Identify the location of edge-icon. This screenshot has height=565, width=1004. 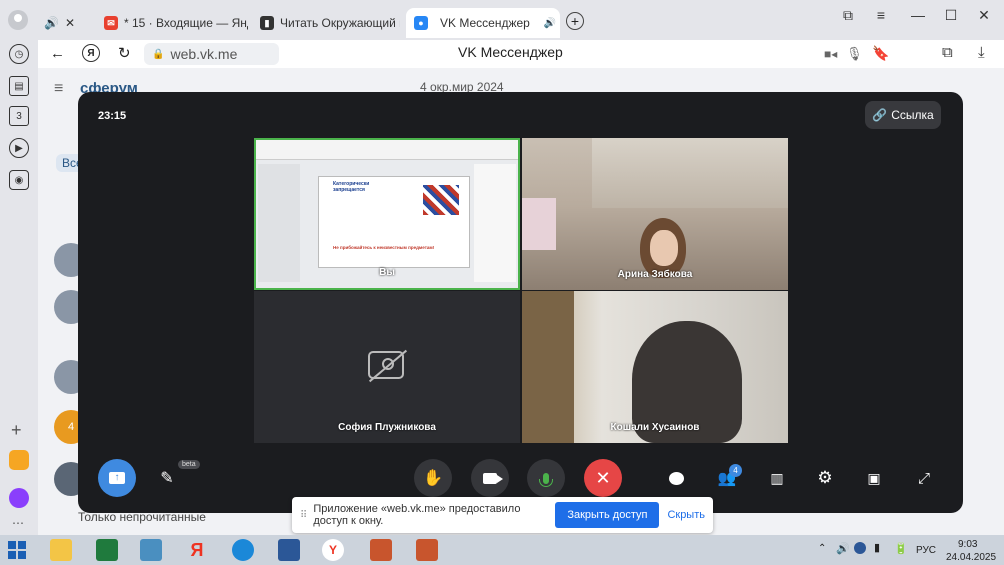
(243, 550).